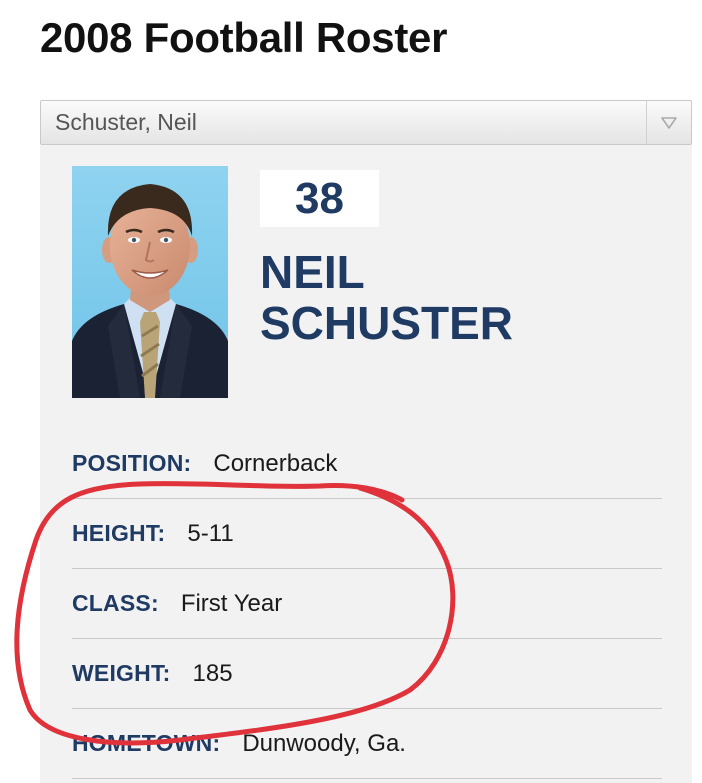  What do you see at coordinates (146, 743) in the screenshot?
I see `info-label: HOMETOWN:` at bounding box center [146, 743].